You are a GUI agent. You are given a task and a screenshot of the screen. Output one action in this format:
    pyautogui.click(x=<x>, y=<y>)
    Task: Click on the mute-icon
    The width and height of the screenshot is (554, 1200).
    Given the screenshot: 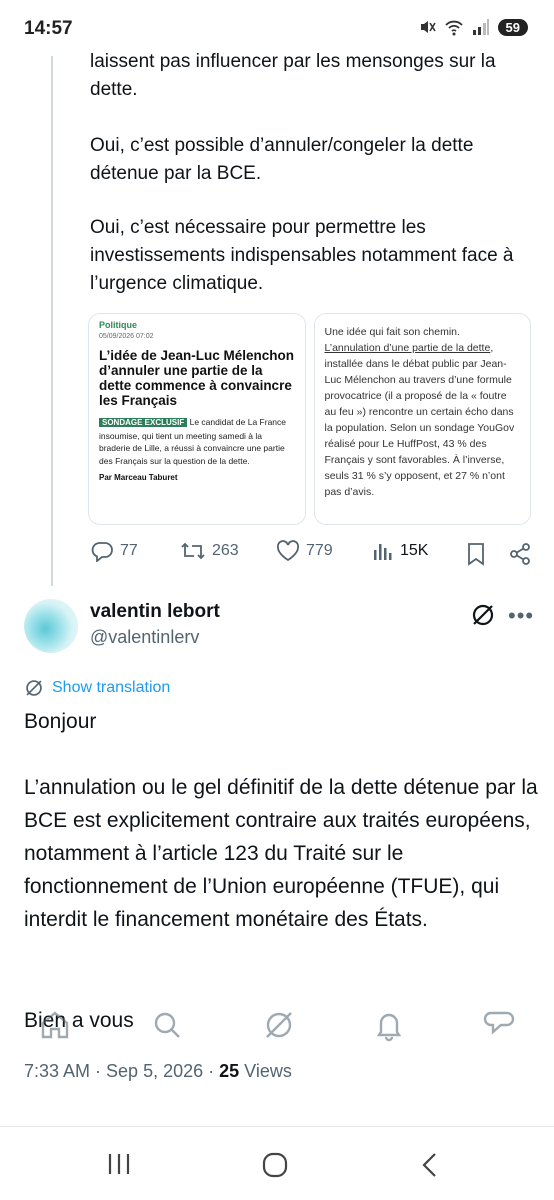 What is the action you would take?
    pyautogui.click(x=428, y=27)
    